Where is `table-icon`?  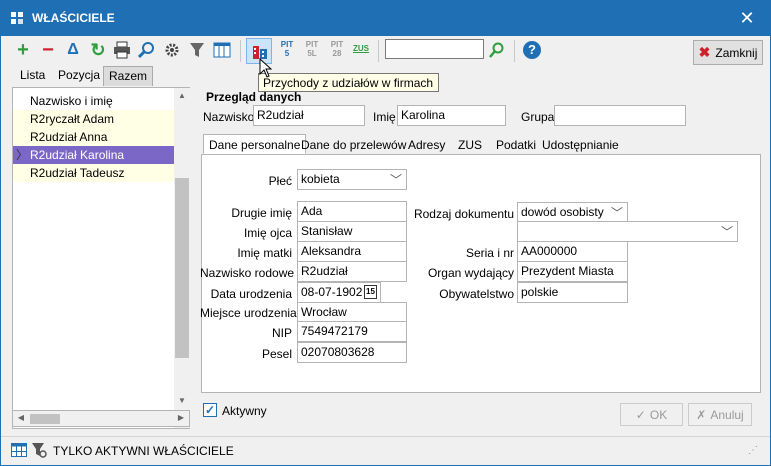
table-icon is located at coordinates (19, 450).